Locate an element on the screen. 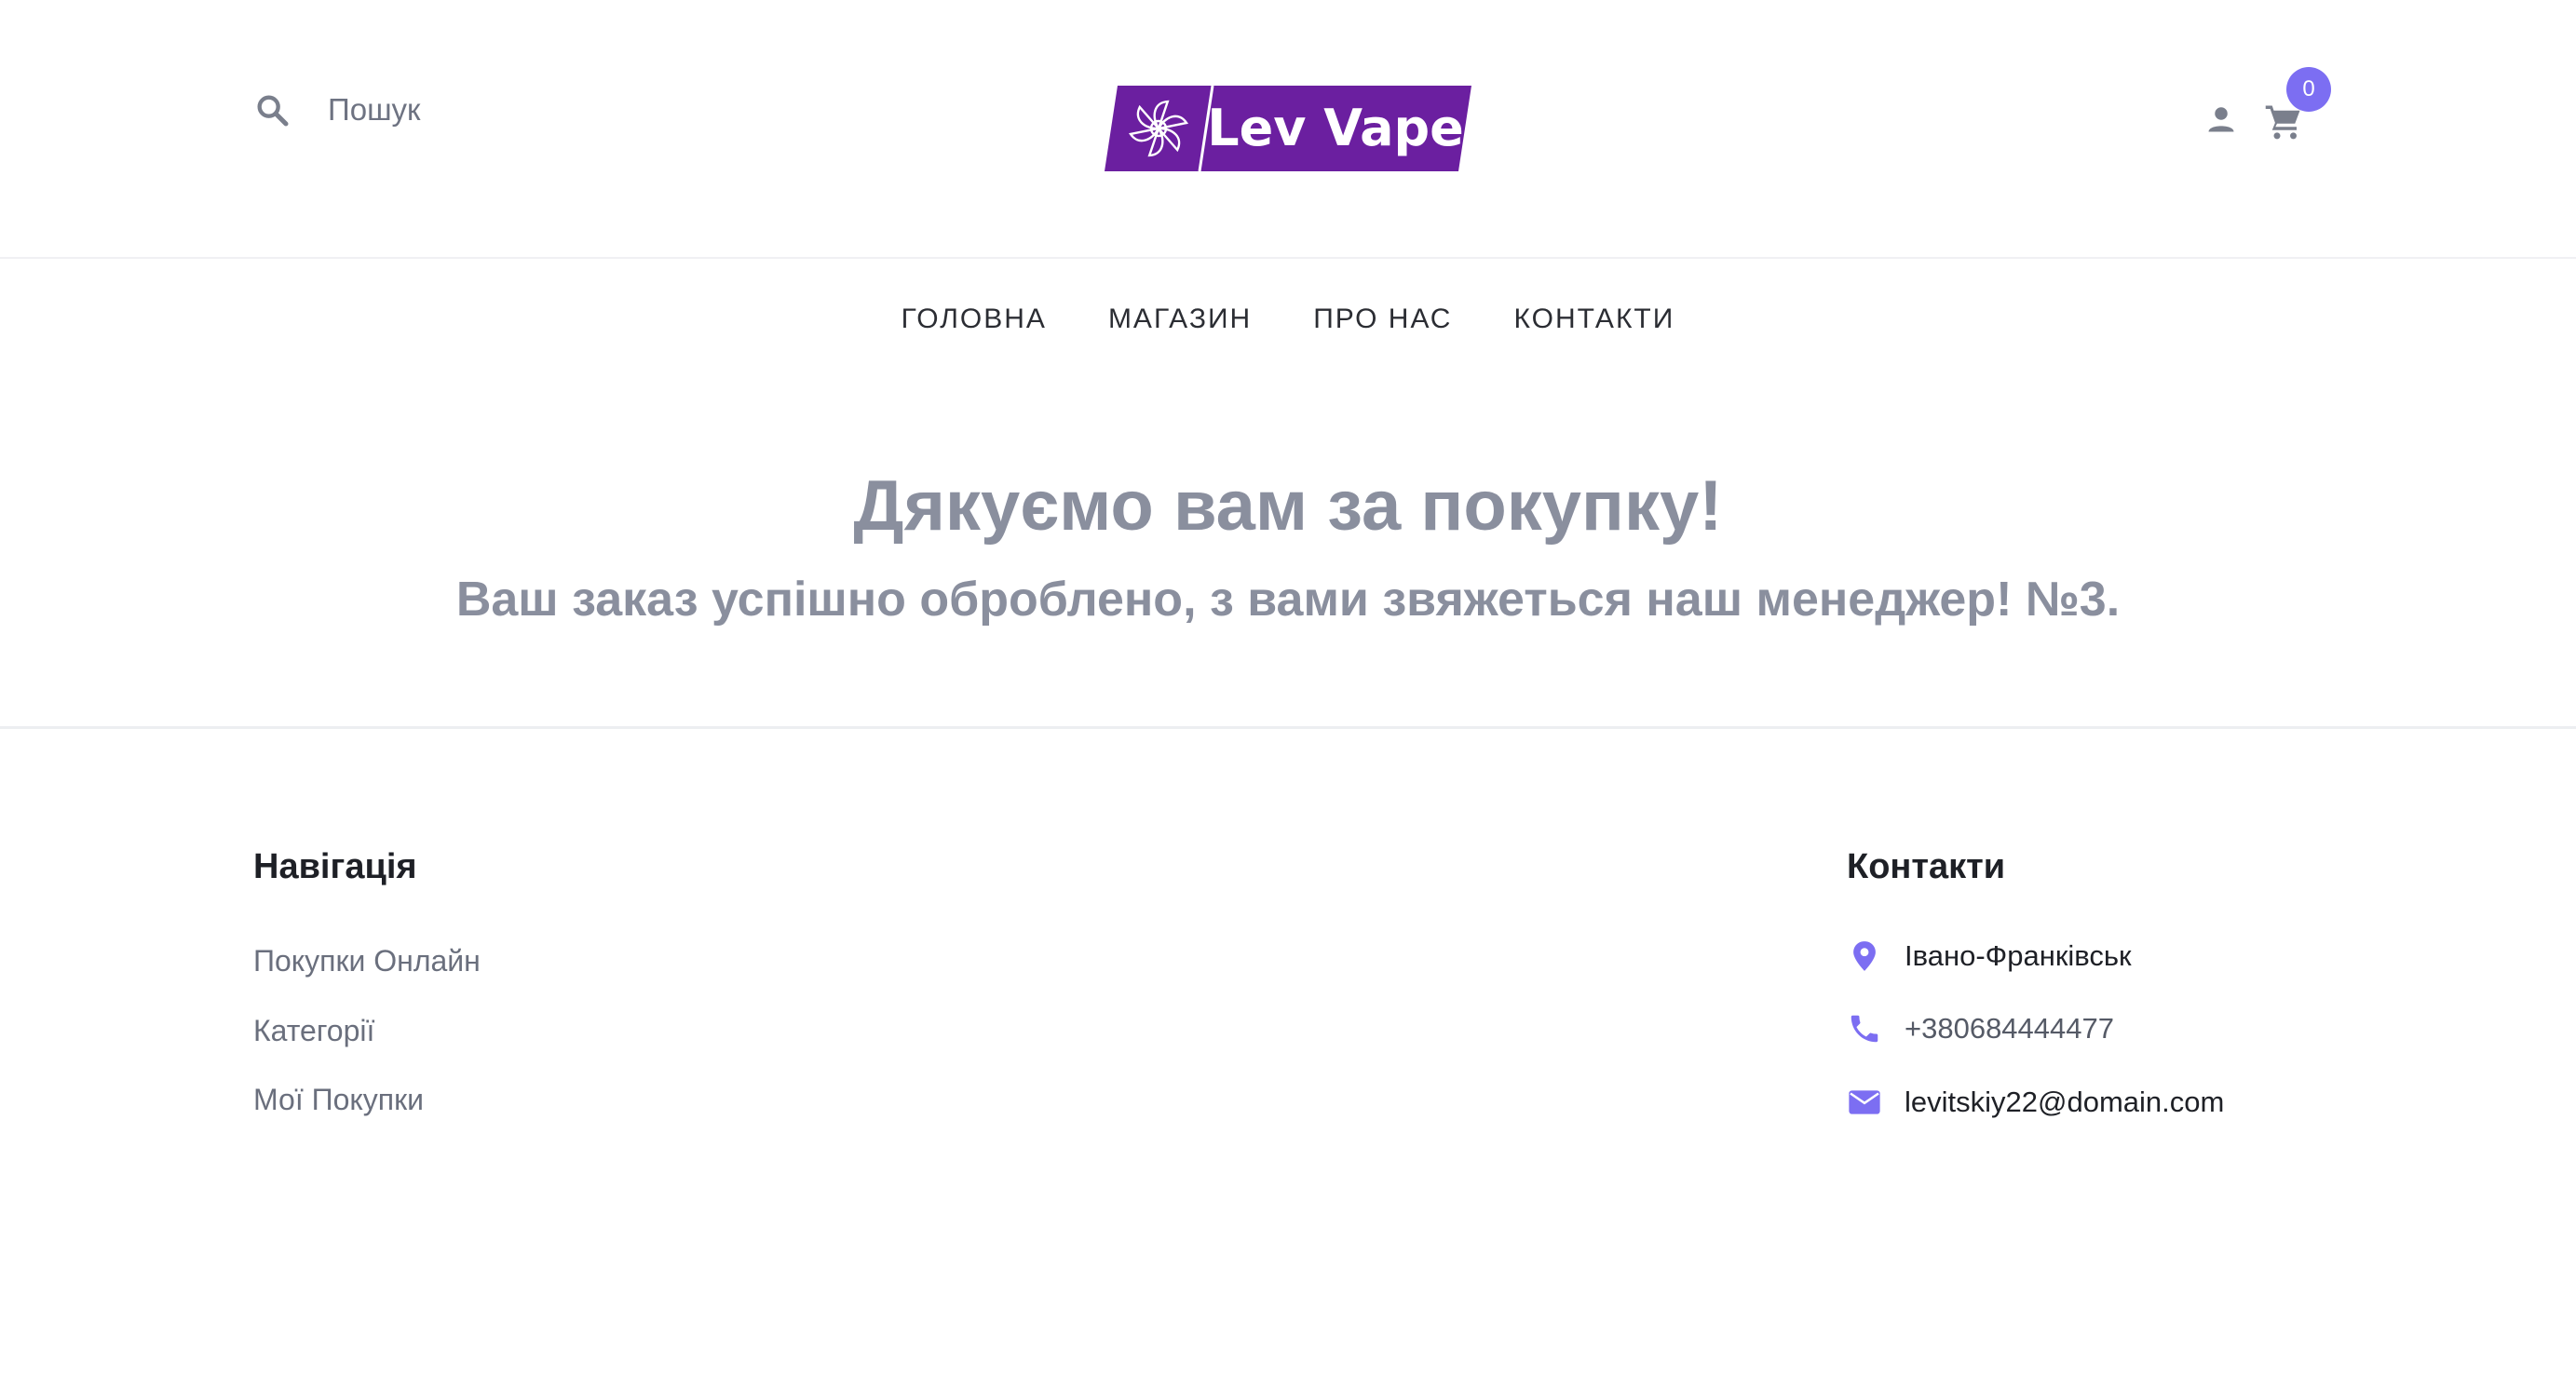 The height and width of the screenshot is (1376, 2576). search-icon is located at coordinates (273, 111).